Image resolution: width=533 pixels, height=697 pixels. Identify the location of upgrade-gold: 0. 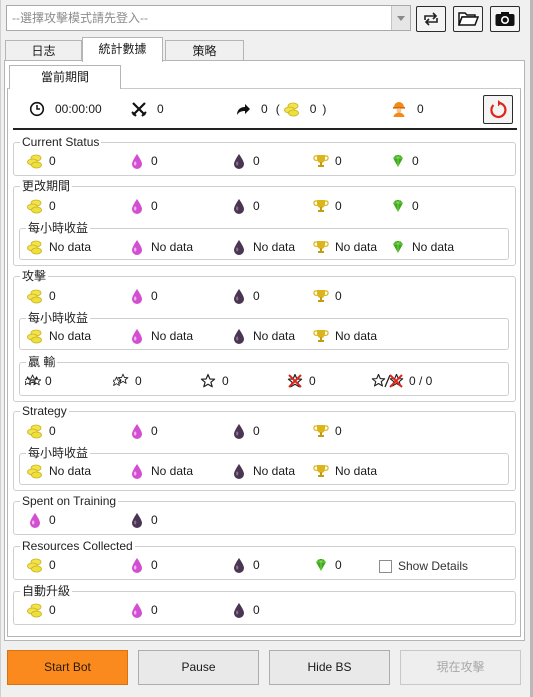
(41, 610).